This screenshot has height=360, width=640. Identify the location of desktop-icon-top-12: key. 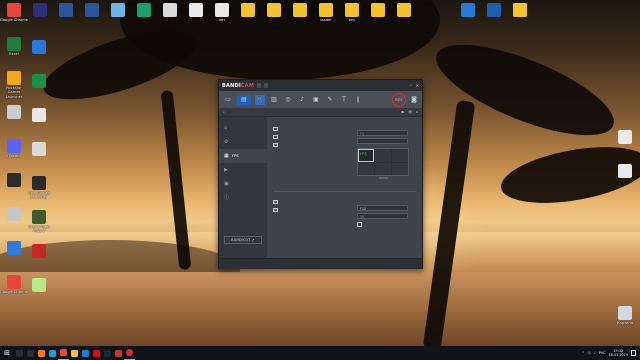
(352, 12).